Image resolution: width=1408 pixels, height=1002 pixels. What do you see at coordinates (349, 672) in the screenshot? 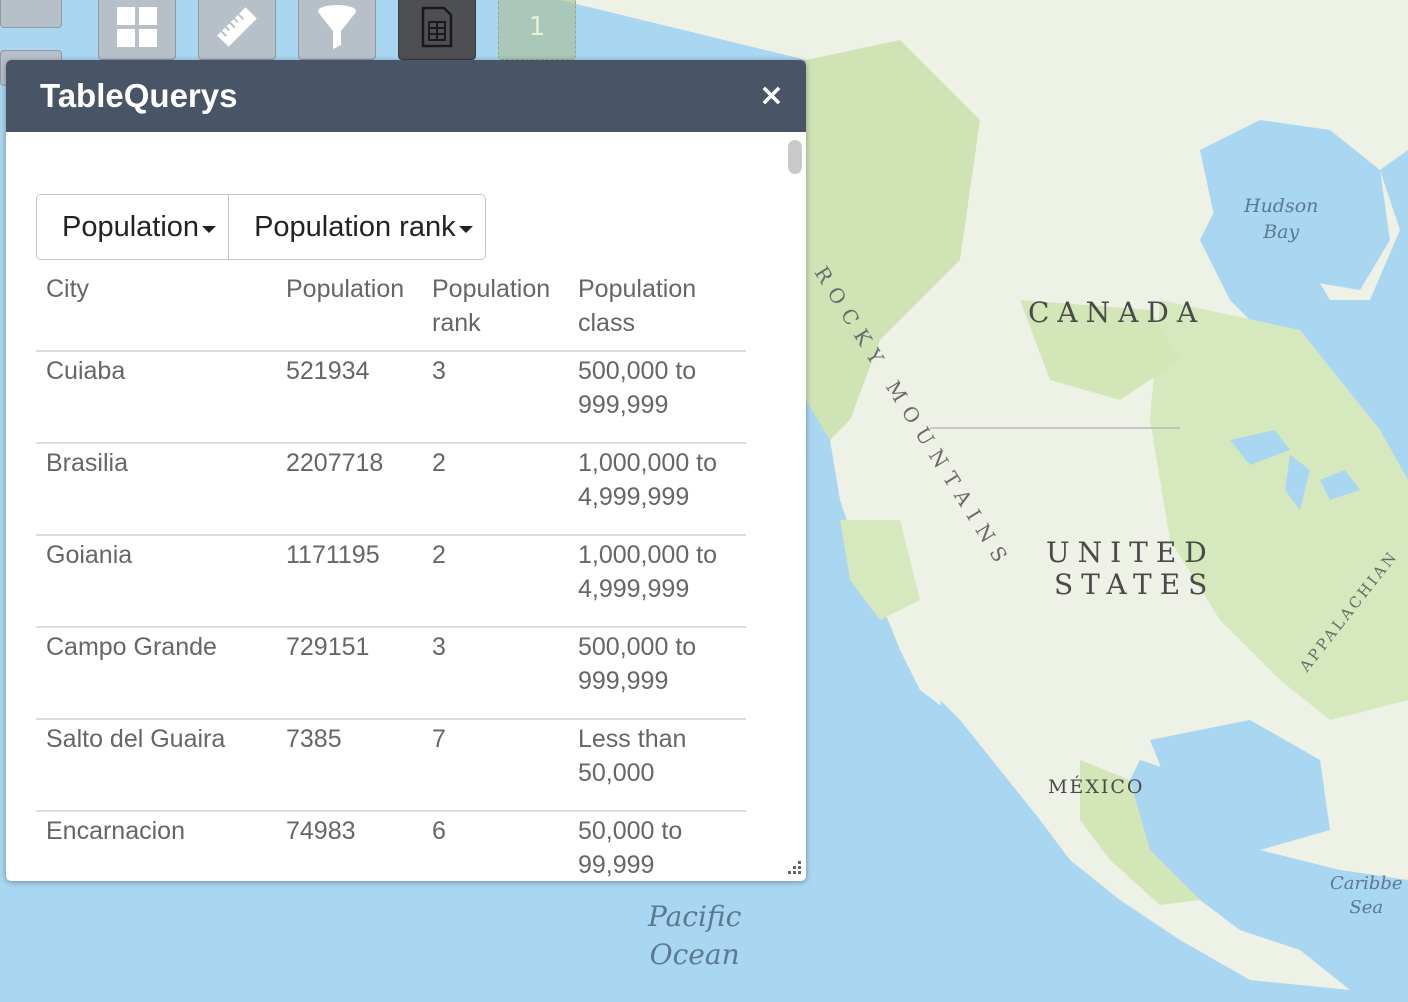
I see `population-cell: 729151` at bounding box center [349, 672].